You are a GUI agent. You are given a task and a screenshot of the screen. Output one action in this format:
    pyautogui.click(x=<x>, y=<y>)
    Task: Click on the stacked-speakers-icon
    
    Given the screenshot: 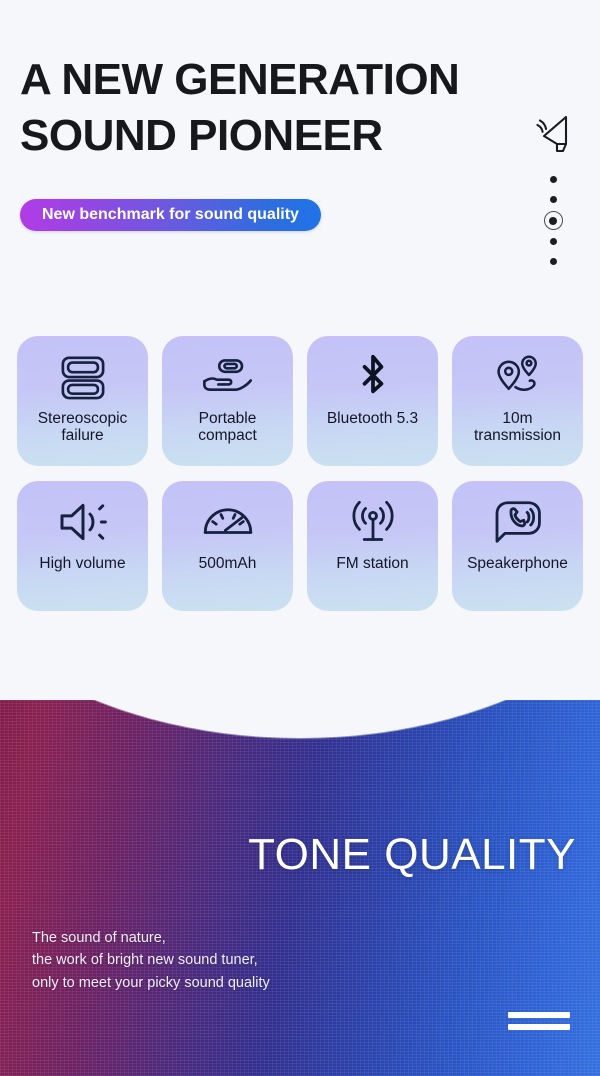 What is the action you would take?
    pyautogui.click(x=82, y=373)
    